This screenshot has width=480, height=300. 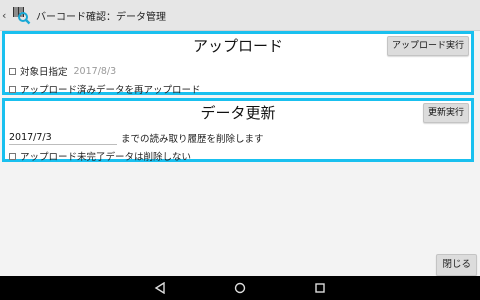 I want to click on delete-history-row: 2017/7/3 までの読み取り履歴を削除します, so click(x=136, y=138).